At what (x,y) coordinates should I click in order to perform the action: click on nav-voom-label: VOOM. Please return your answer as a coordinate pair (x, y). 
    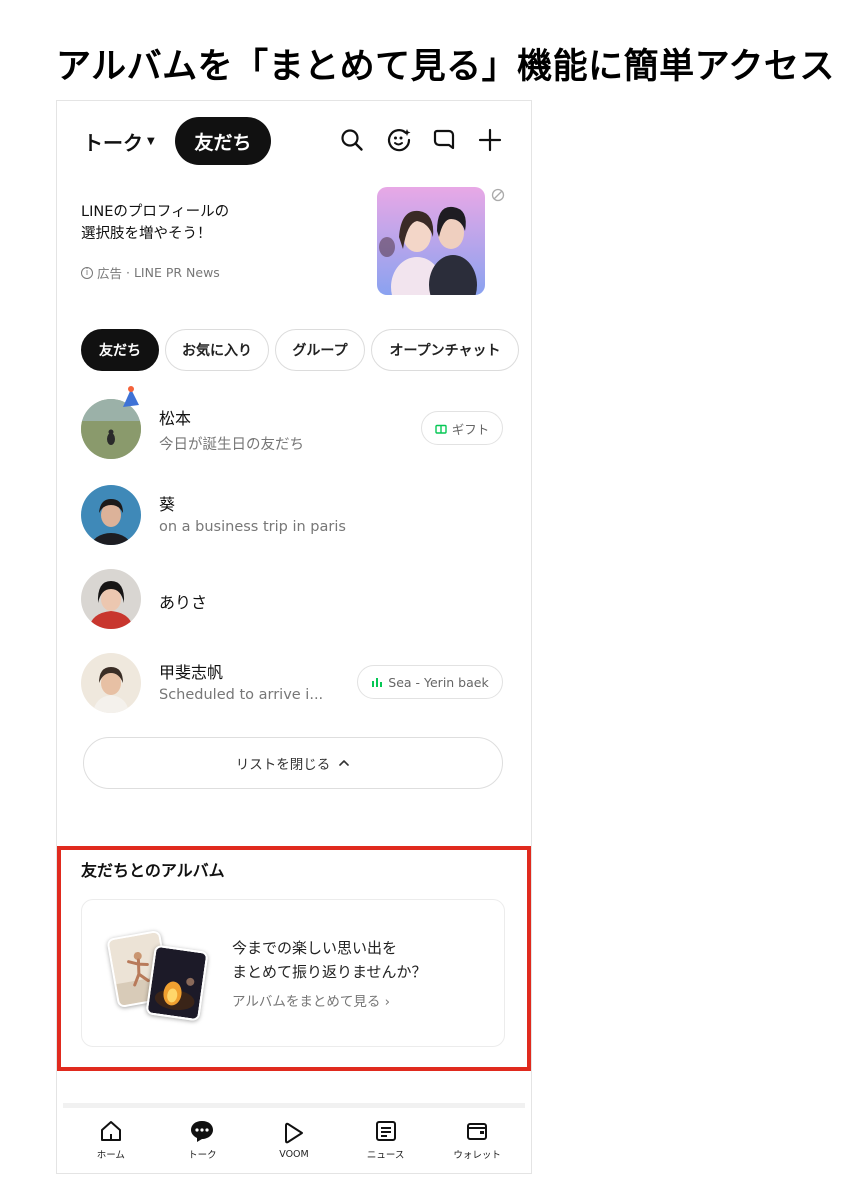
    Looking at the image, I should click on (294, 1154).